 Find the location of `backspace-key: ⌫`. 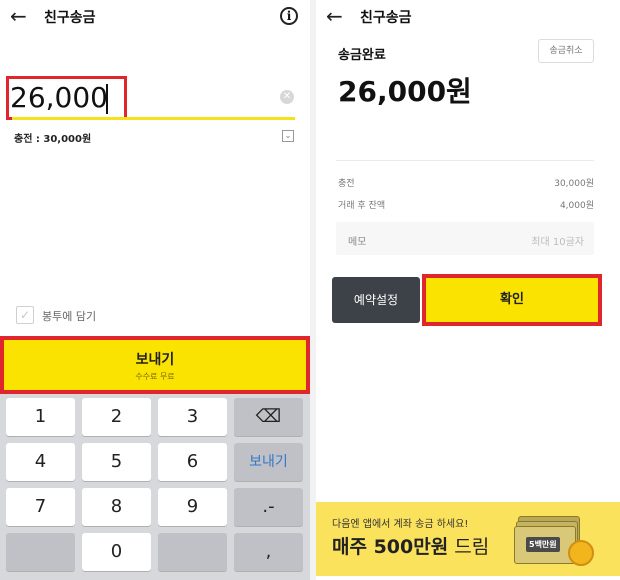

backspace-key: ⌫ is located at coordinates (268, 417).